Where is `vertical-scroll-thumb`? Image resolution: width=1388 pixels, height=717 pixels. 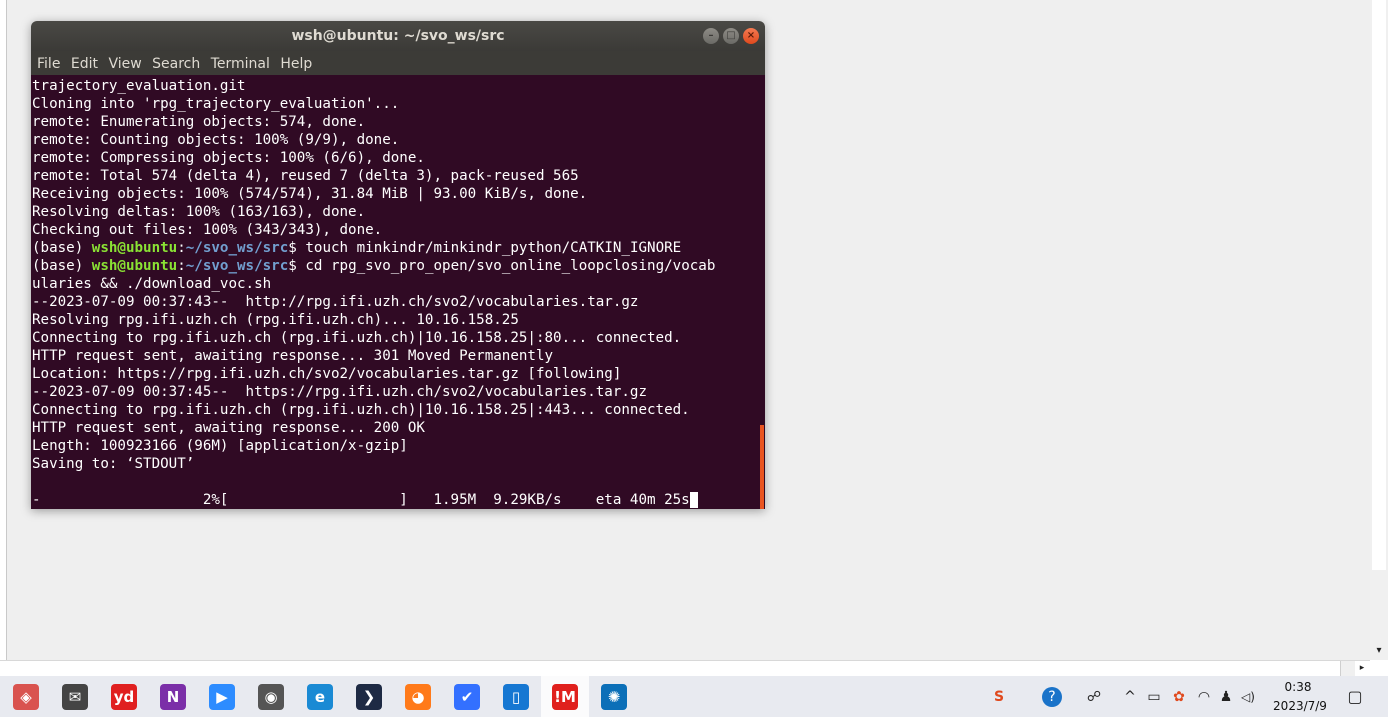 vertical-scroll-thumb is located at coordinates (1379, 607).